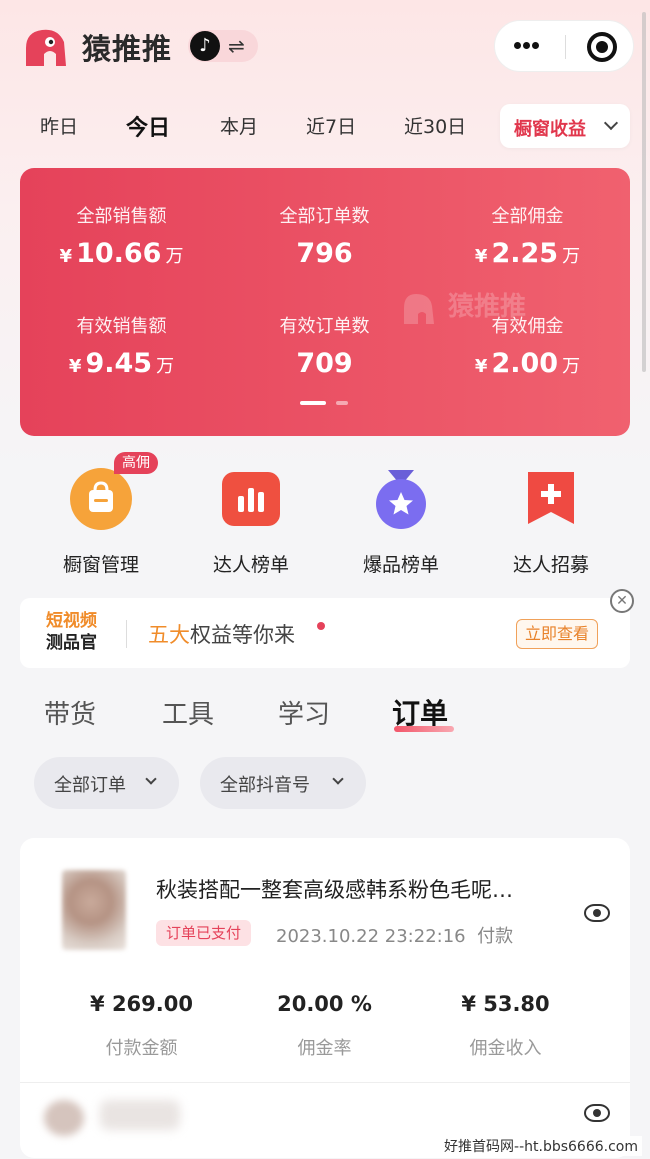 The height and width of the screenshot is (1159, 650). Describe the element at coordinates (324, 345) in the screenshot. I see `stat-valid-orders: 有效订单数 709` at that location.